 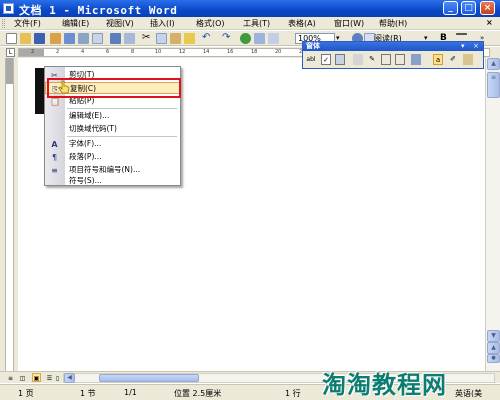 What do you see at coordinates (64, 87) in the screenshot?
I see `hand-cursor-icon` at bounding box center [64, 87].